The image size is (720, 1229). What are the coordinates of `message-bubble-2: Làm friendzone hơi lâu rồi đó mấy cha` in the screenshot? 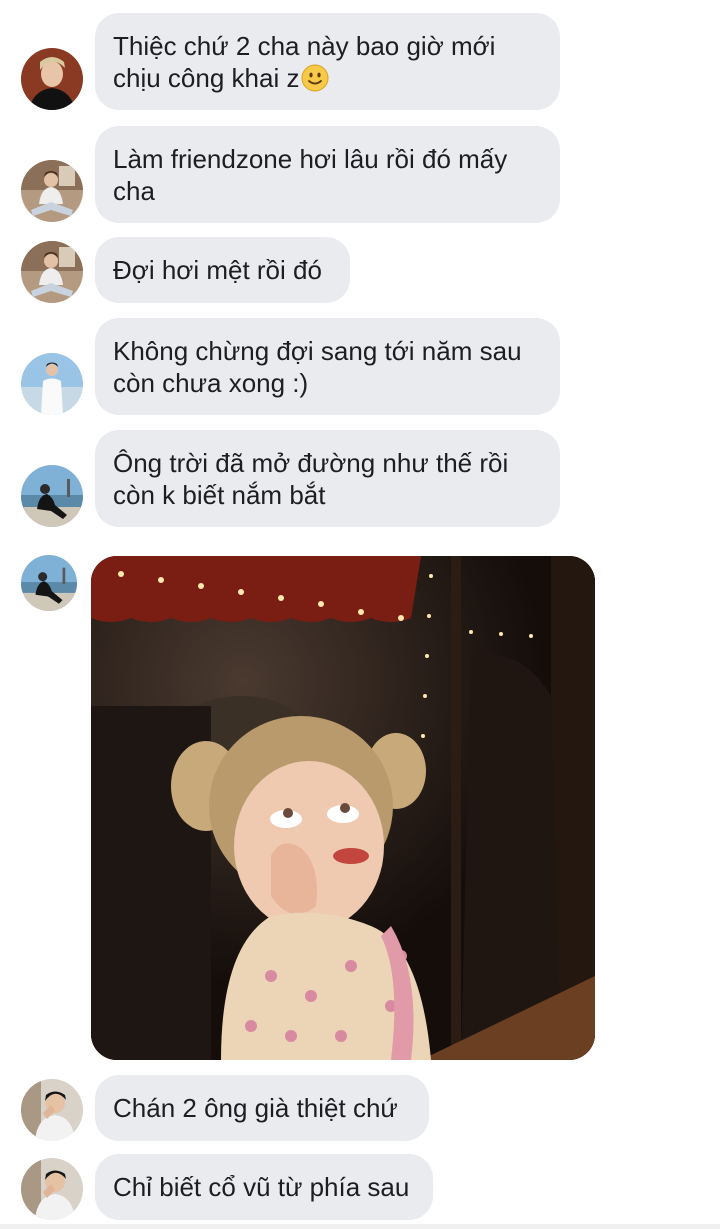 It's located at (327, 174).